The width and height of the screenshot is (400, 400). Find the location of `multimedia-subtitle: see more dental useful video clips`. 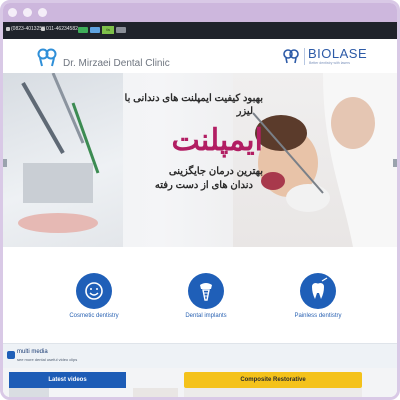

multimedia-subtitle: see more dental useful video clips is located at coordinates (47, 359).